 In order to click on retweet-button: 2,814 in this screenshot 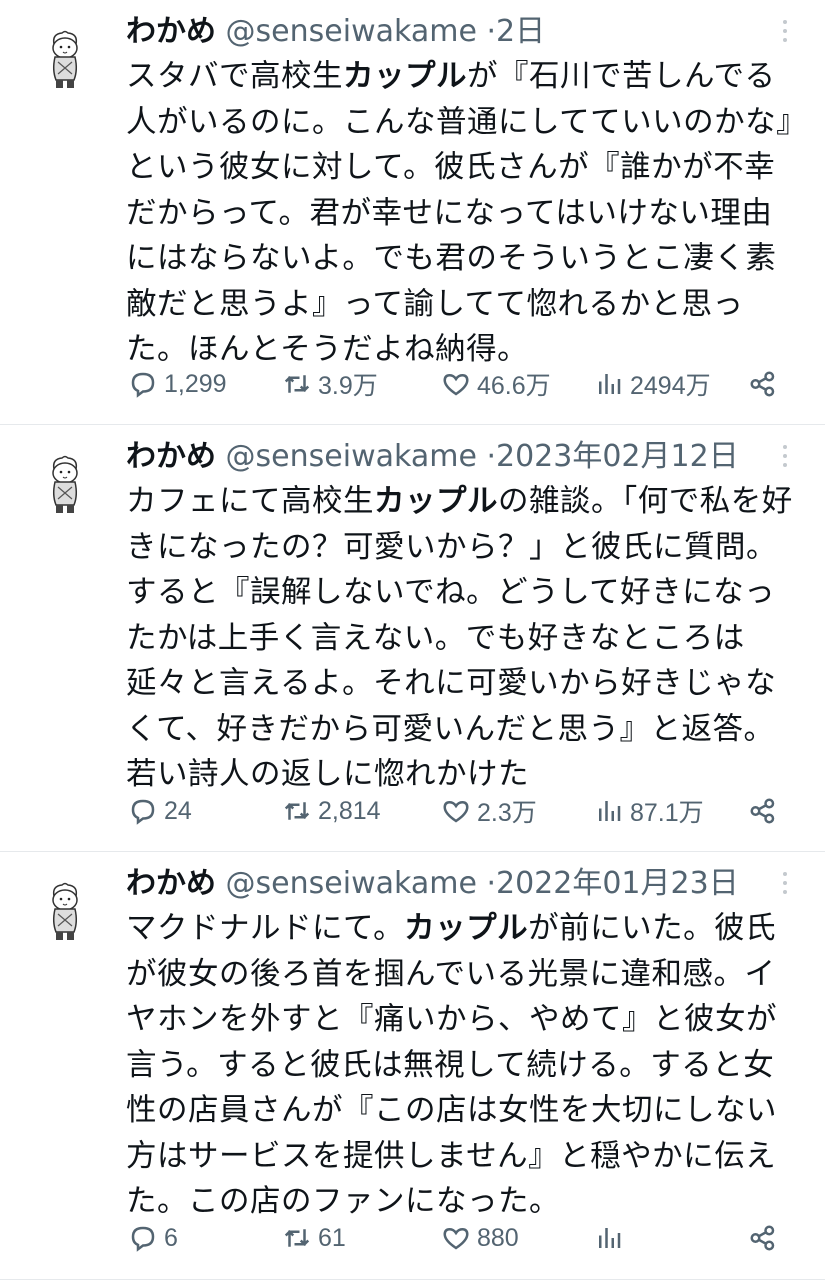, I will do `click(331, 811)`.